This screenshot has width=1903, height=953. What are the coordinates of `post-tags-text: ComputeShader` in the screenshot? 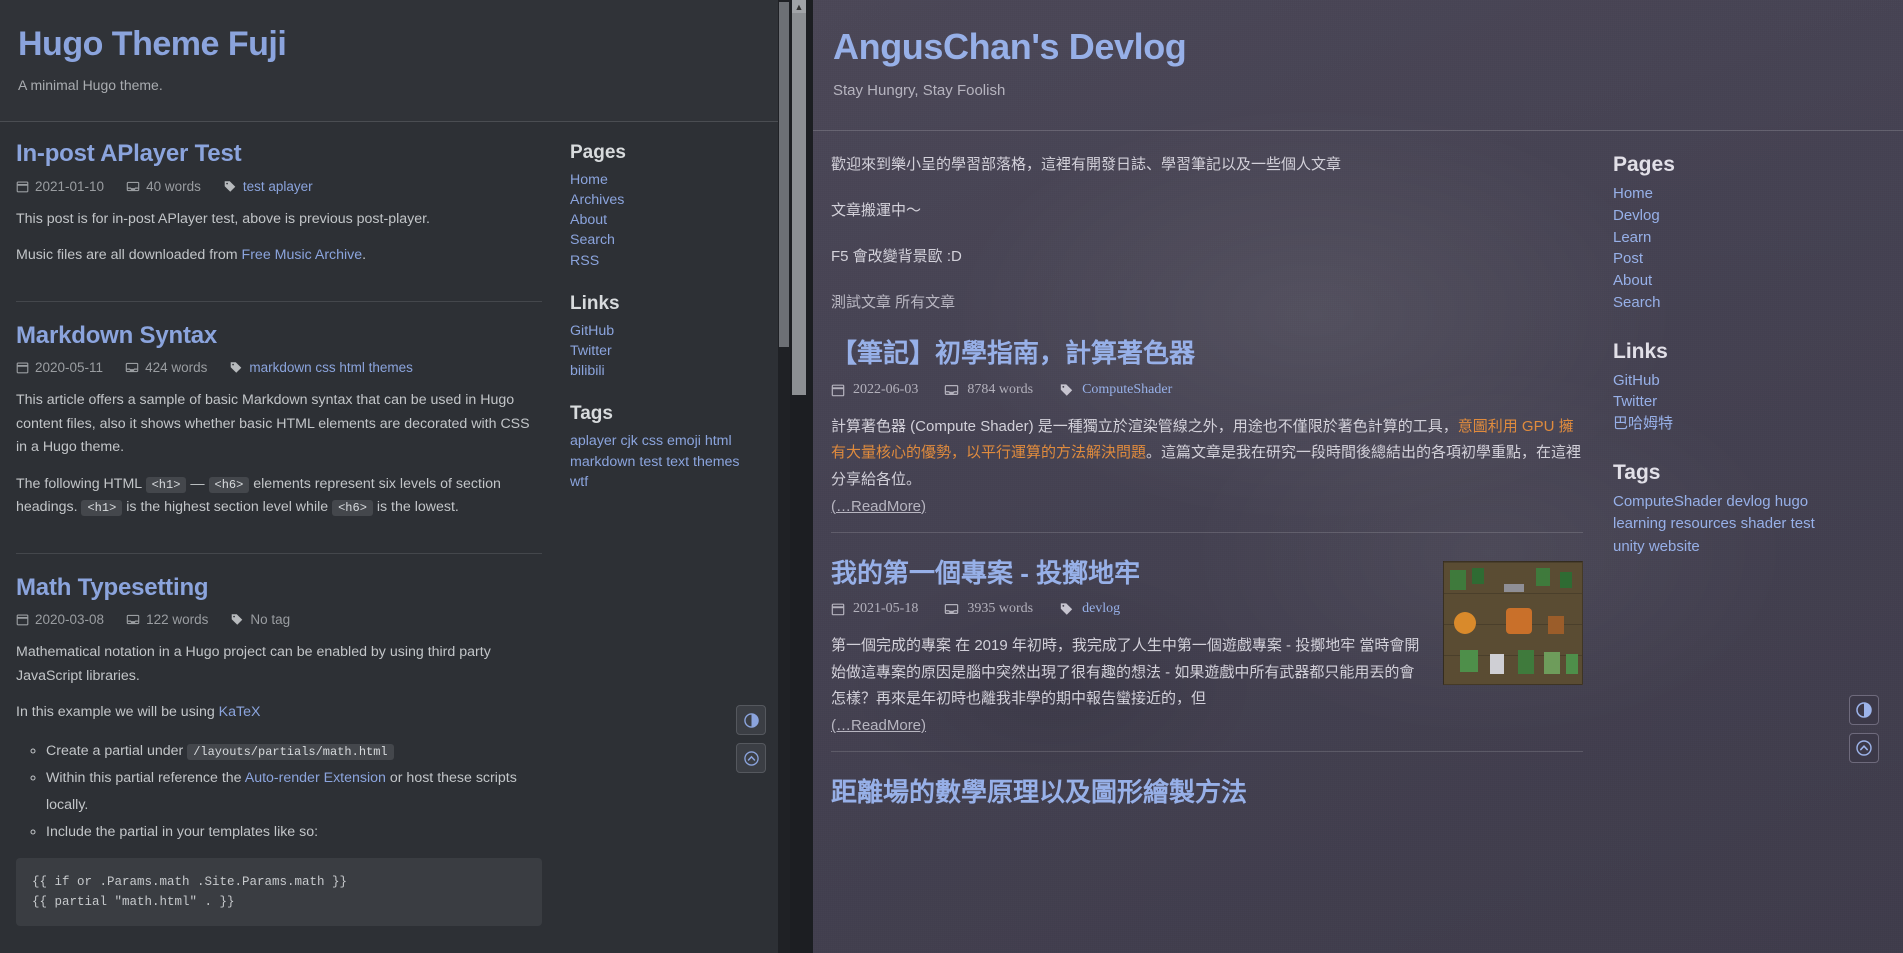 It's located at (1127, 390).